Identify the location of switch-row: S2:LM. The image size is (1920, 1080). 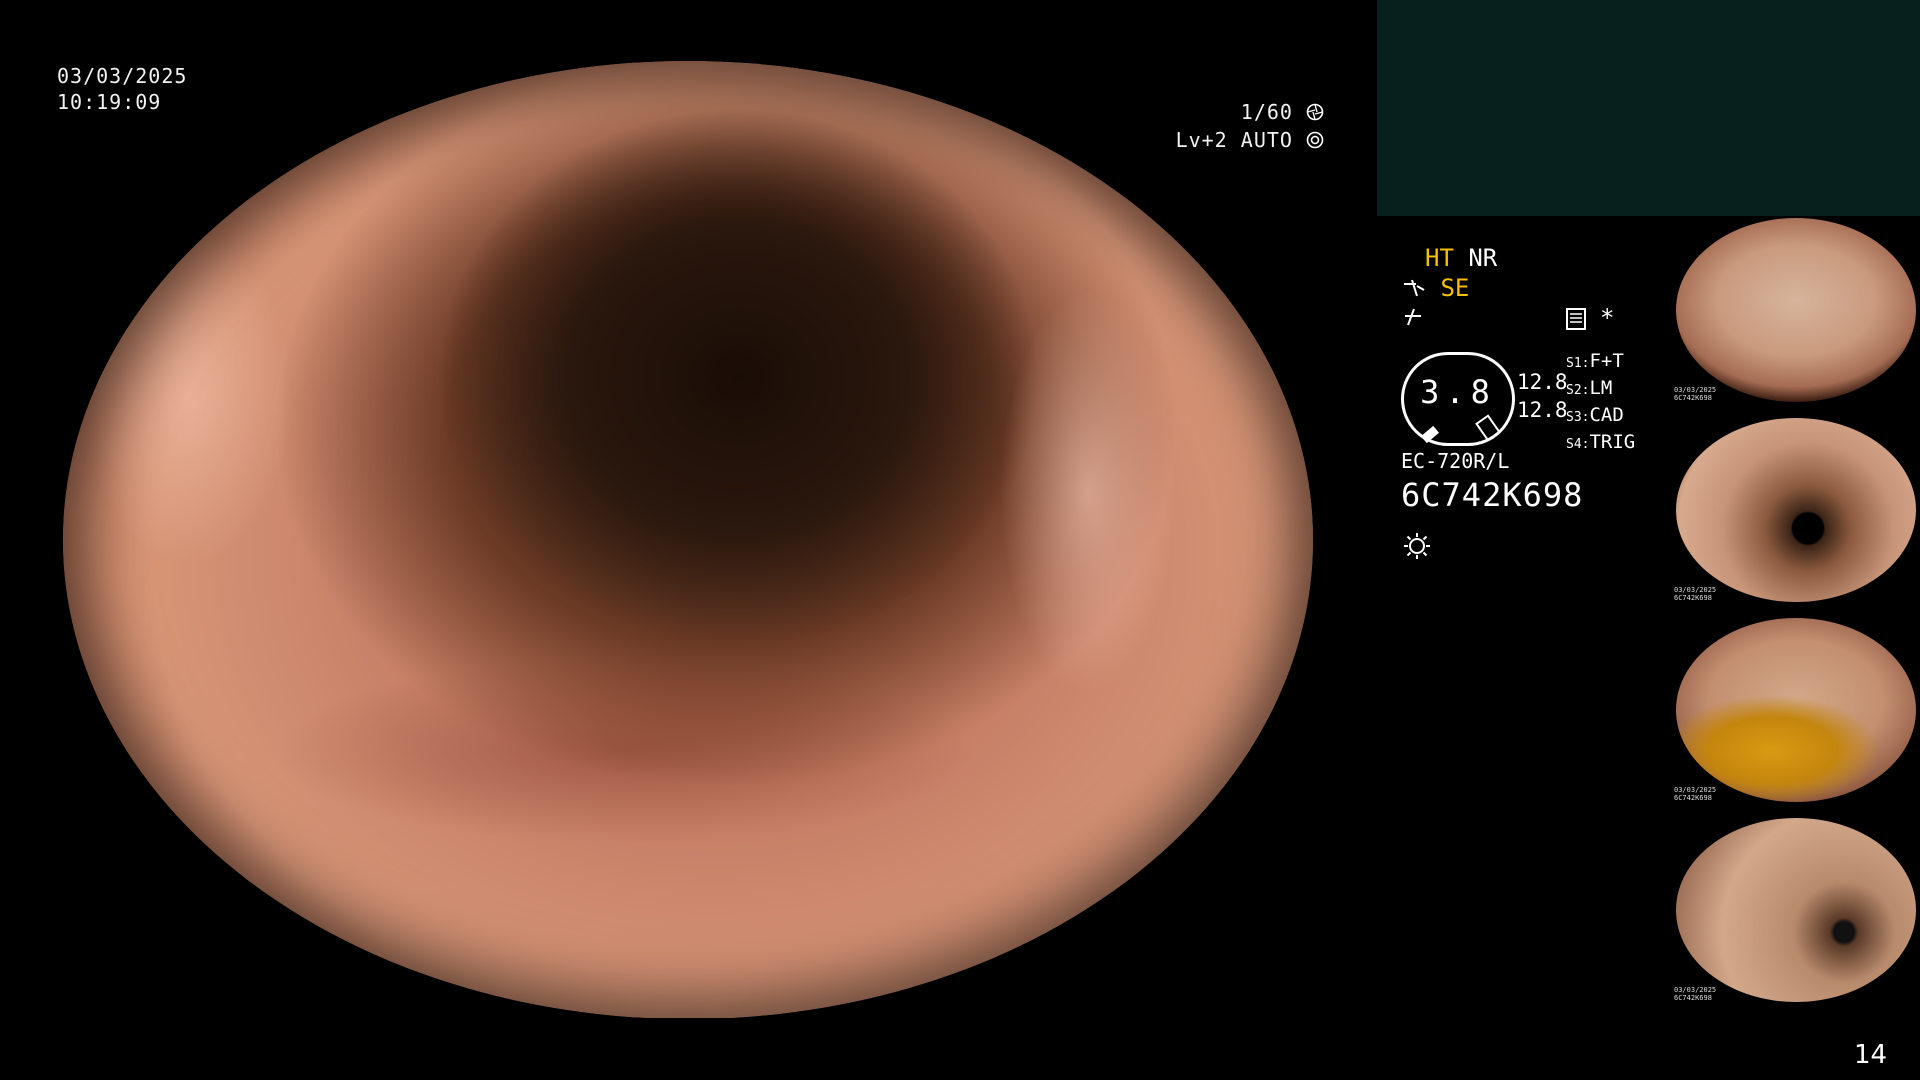
(1589, 388).